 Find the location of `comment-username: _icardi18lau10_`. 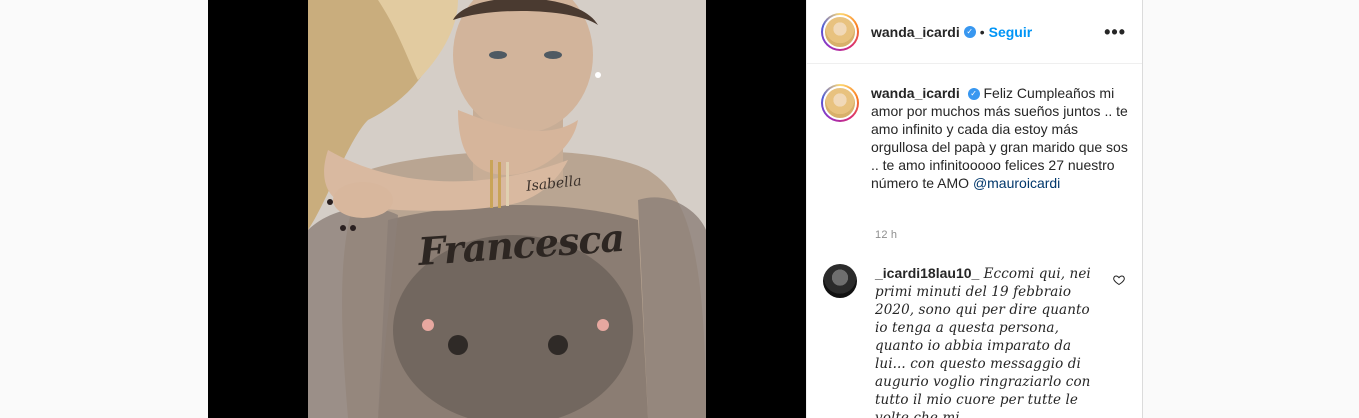

comment-username: _icardi18lau10_ is located at coordinates (927, 273).